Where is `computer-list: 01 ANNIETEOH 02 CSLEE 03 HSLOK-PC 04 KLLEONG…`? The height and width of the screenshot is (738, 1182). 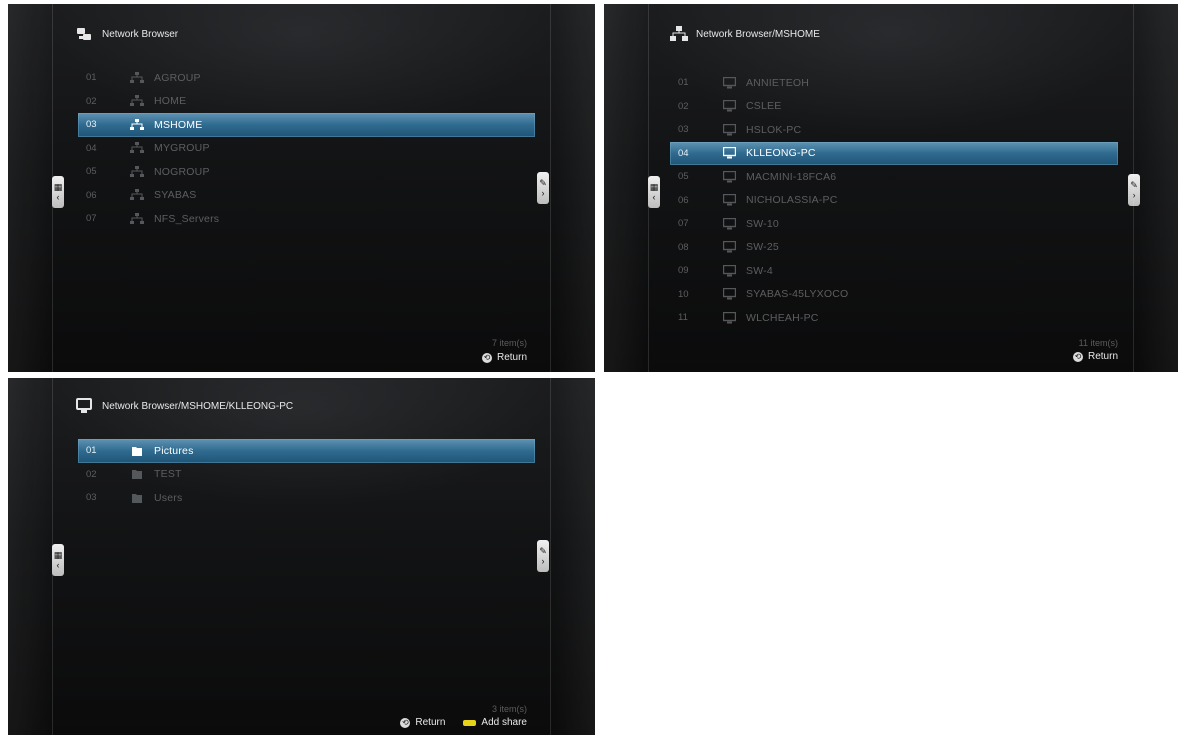 computer-list: 01 ANNIETEOH 02 CSLEE 03 HSLOK-PC 04 KLLEONG… is located at coordinates (894, 200).